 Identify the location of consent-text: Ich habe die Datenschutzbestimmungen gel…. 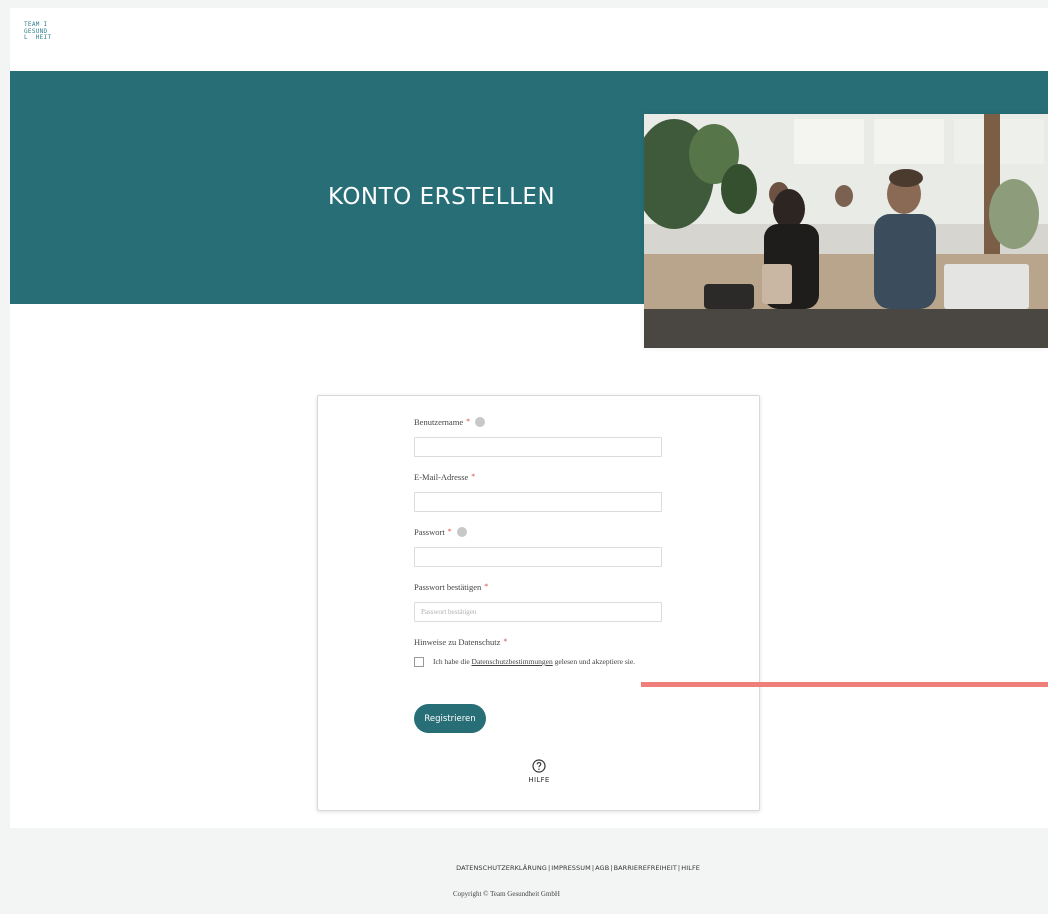
(534, 661).